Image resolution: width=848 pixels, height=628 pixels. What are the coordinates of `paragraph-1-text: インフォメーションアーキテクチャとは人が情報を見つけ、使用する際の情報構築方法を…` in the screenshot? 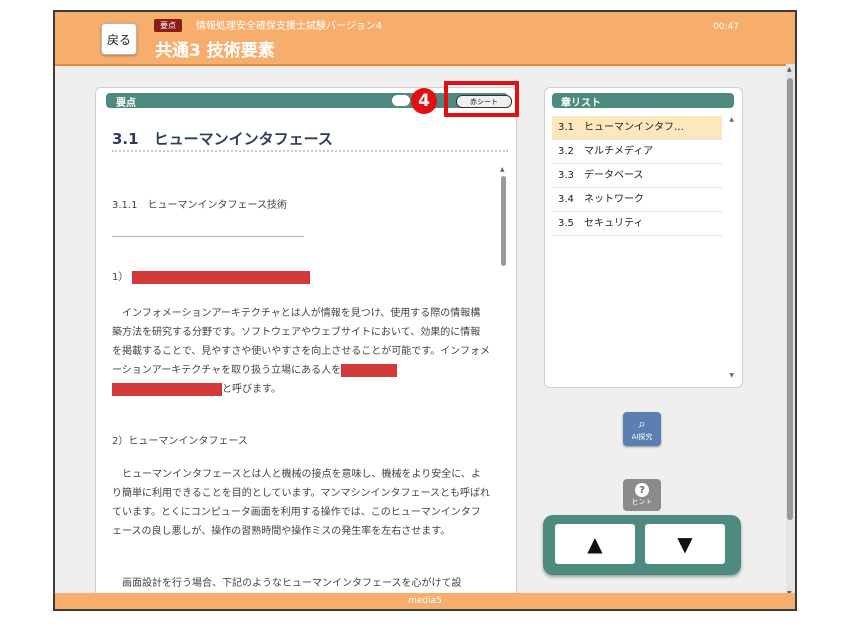 It's located at (301, 342).